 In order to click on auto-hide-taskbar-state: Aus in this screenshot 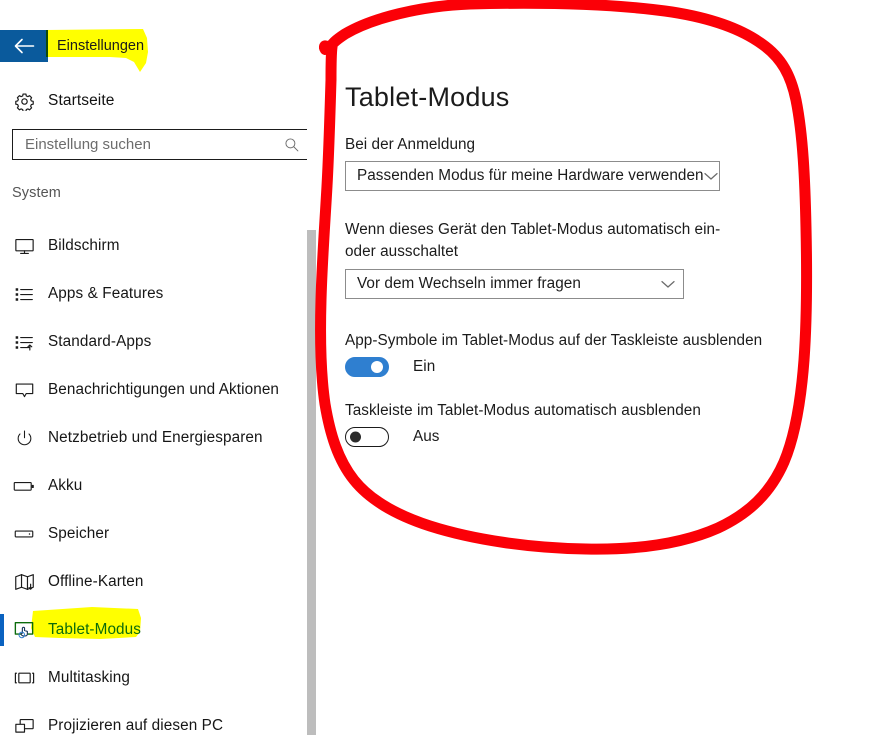, I will do `click(426, 436)`.